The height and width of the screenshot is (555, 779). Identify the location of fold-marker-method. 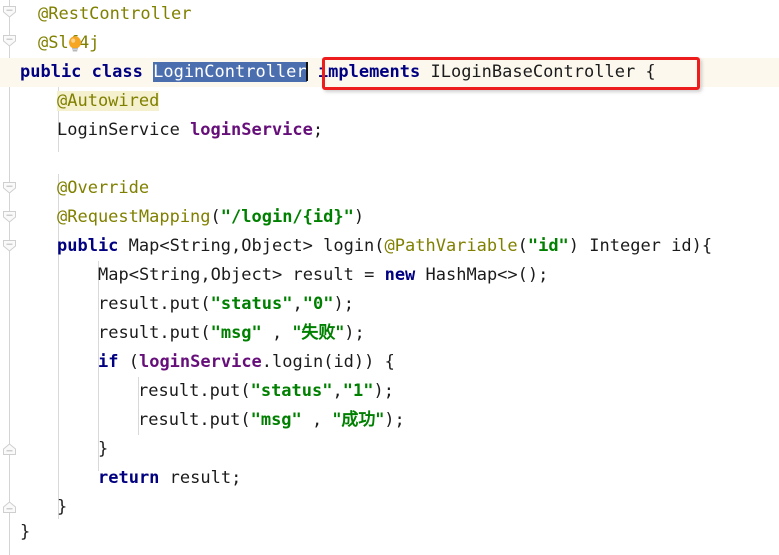
(9, 217).